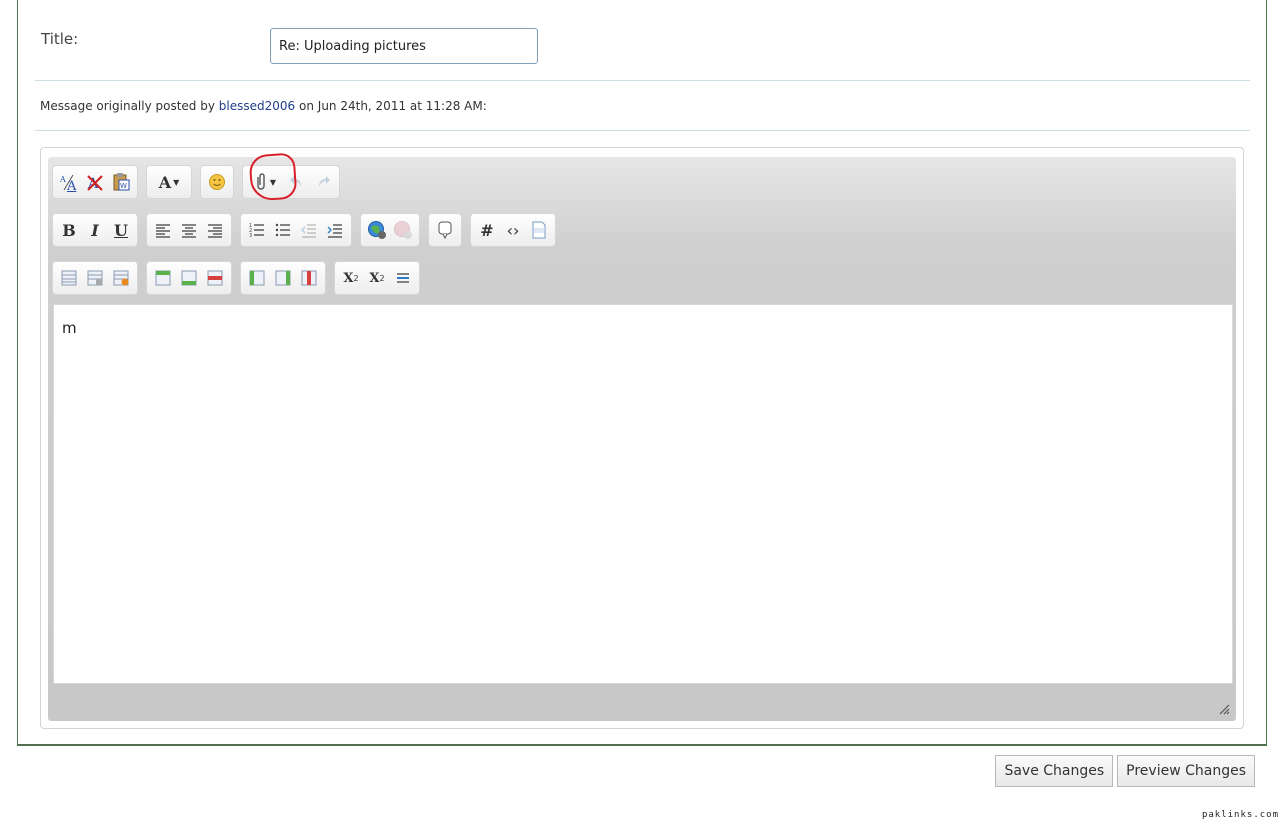  I want to click on column-delete-icon, so click(309, 278).